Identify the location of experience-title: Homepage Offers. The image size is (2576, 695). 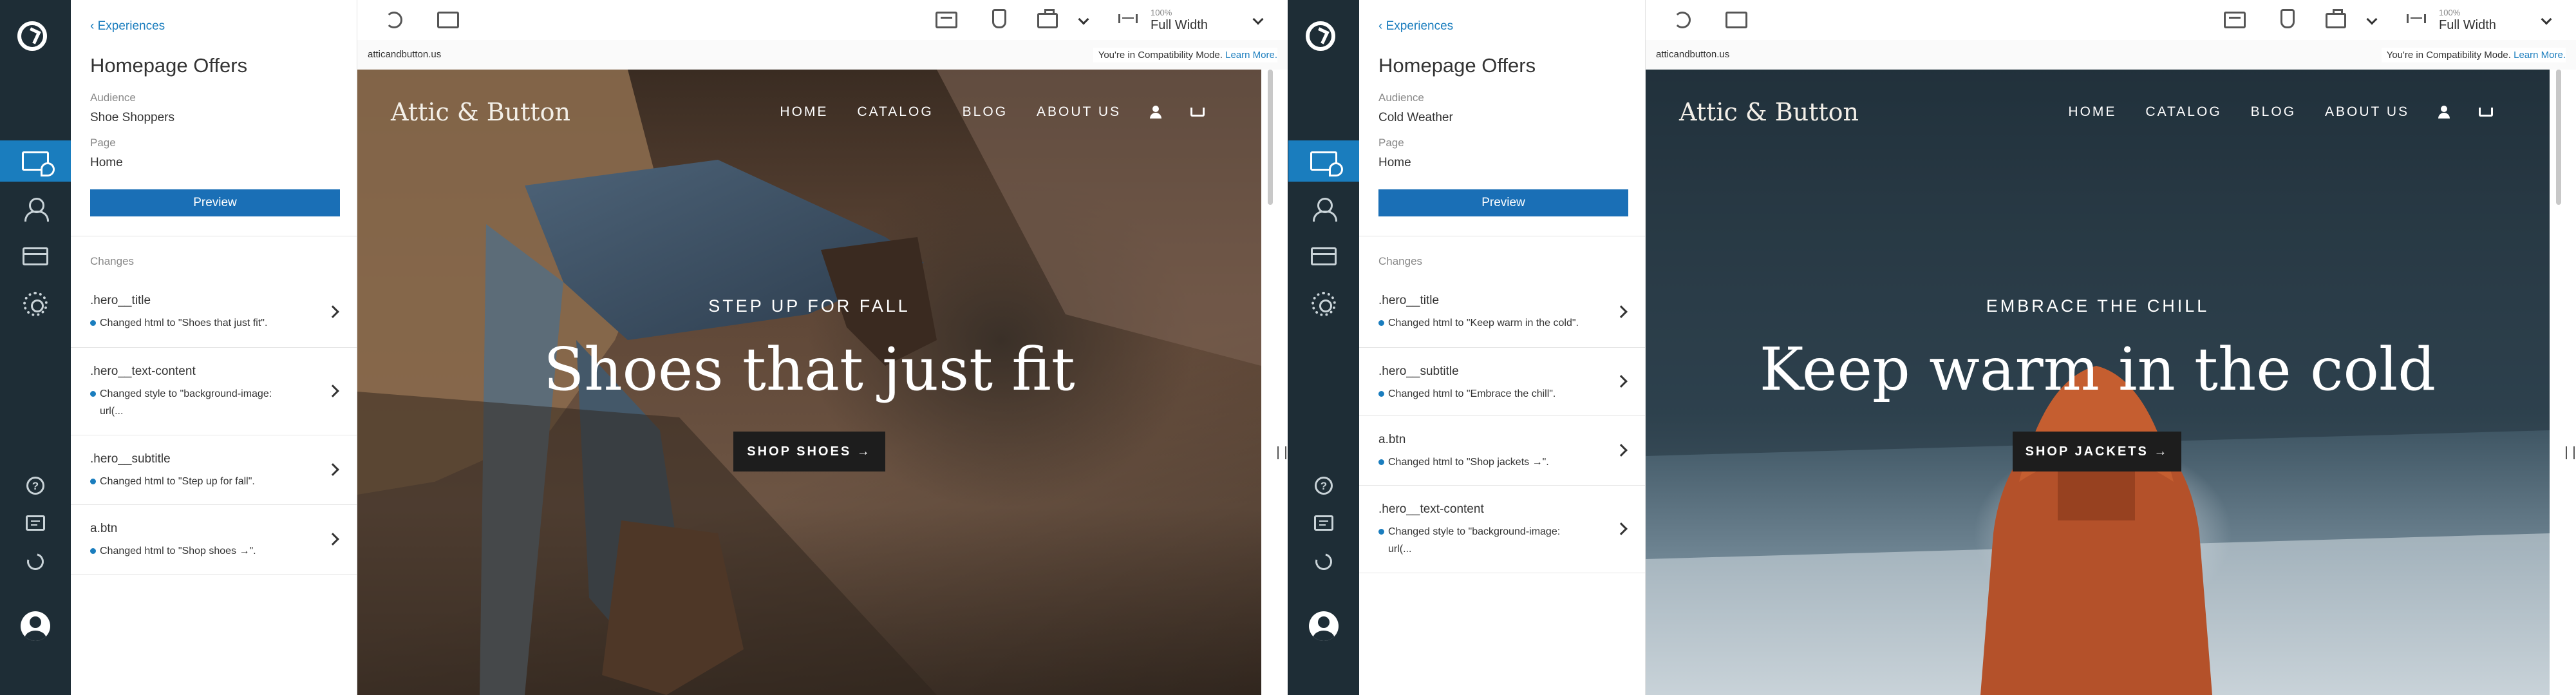
(1457, 65).